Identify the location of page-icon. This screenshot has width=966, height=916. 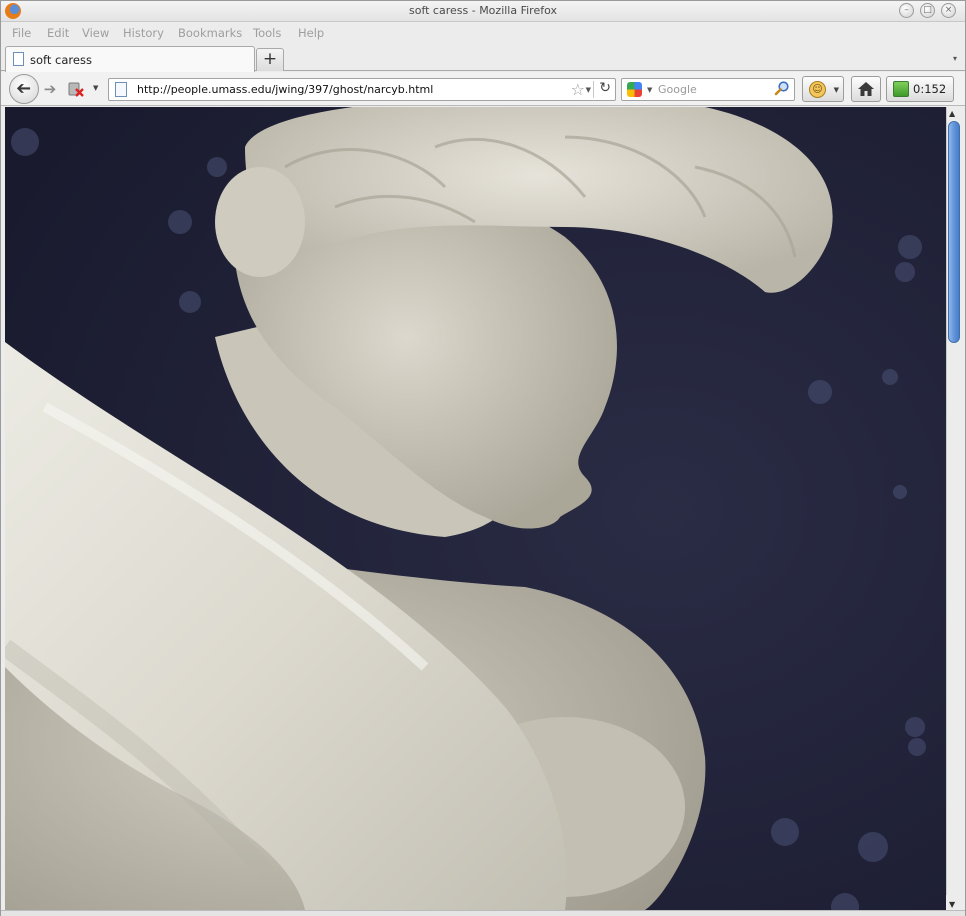
(18, 59).